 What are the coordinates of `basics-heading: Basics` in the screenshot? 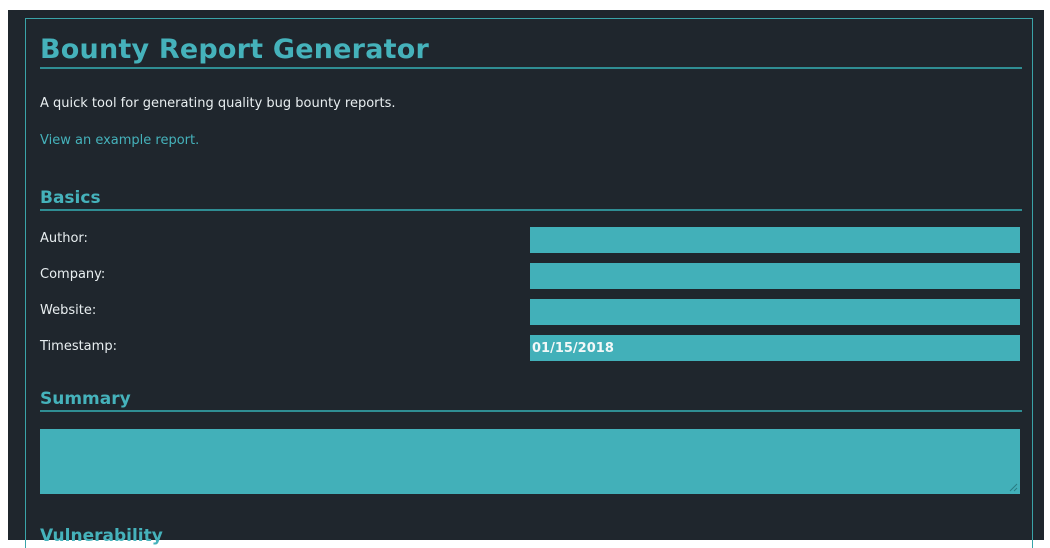 It's located at (70, 198).